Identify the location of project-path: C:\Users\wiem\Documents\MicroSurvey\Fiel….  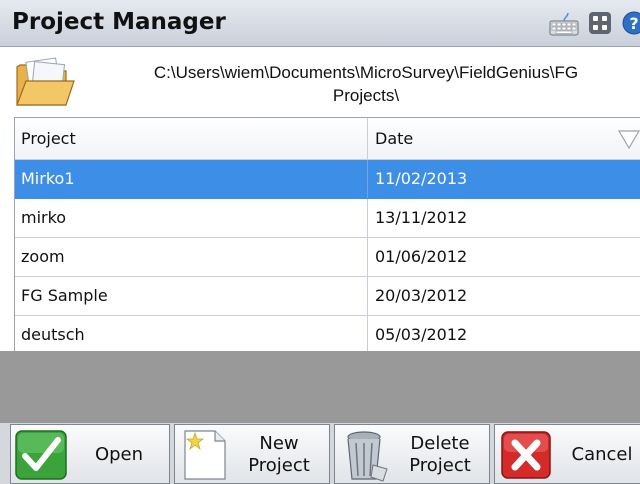
(366, 84).